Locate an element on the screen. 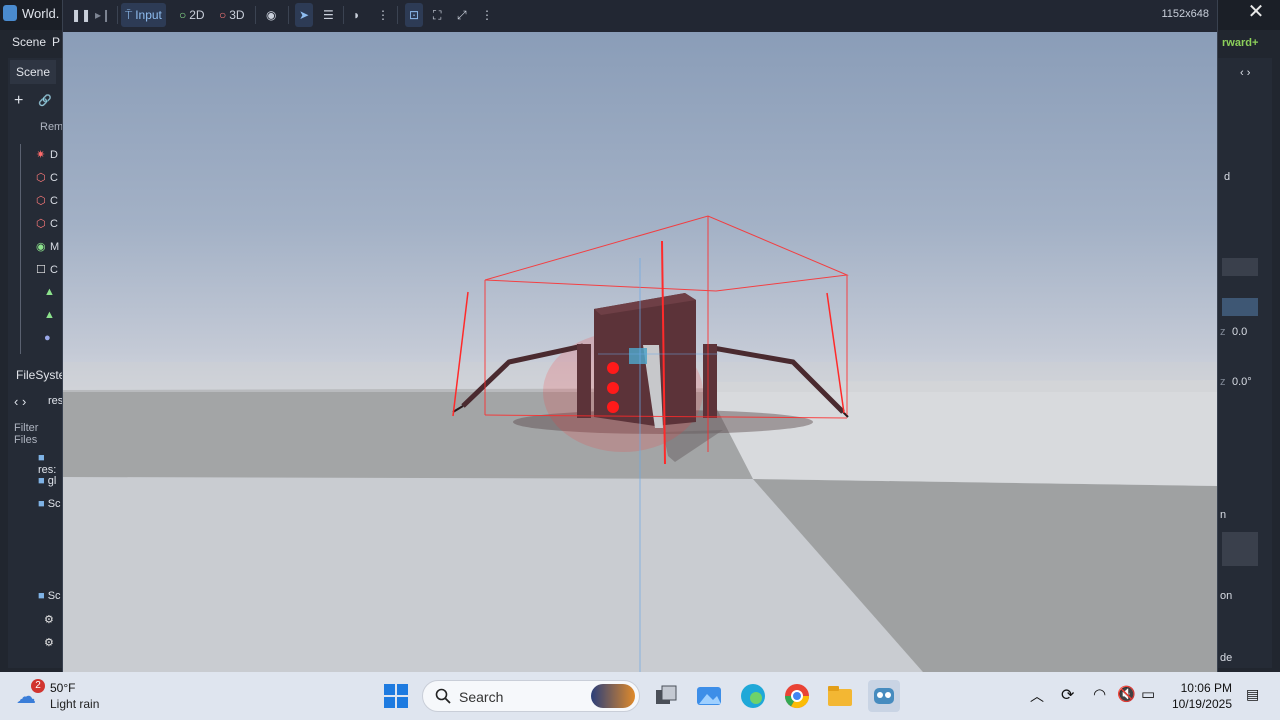  mesh-icon: ⬡ is located at coordinates (41, 224).